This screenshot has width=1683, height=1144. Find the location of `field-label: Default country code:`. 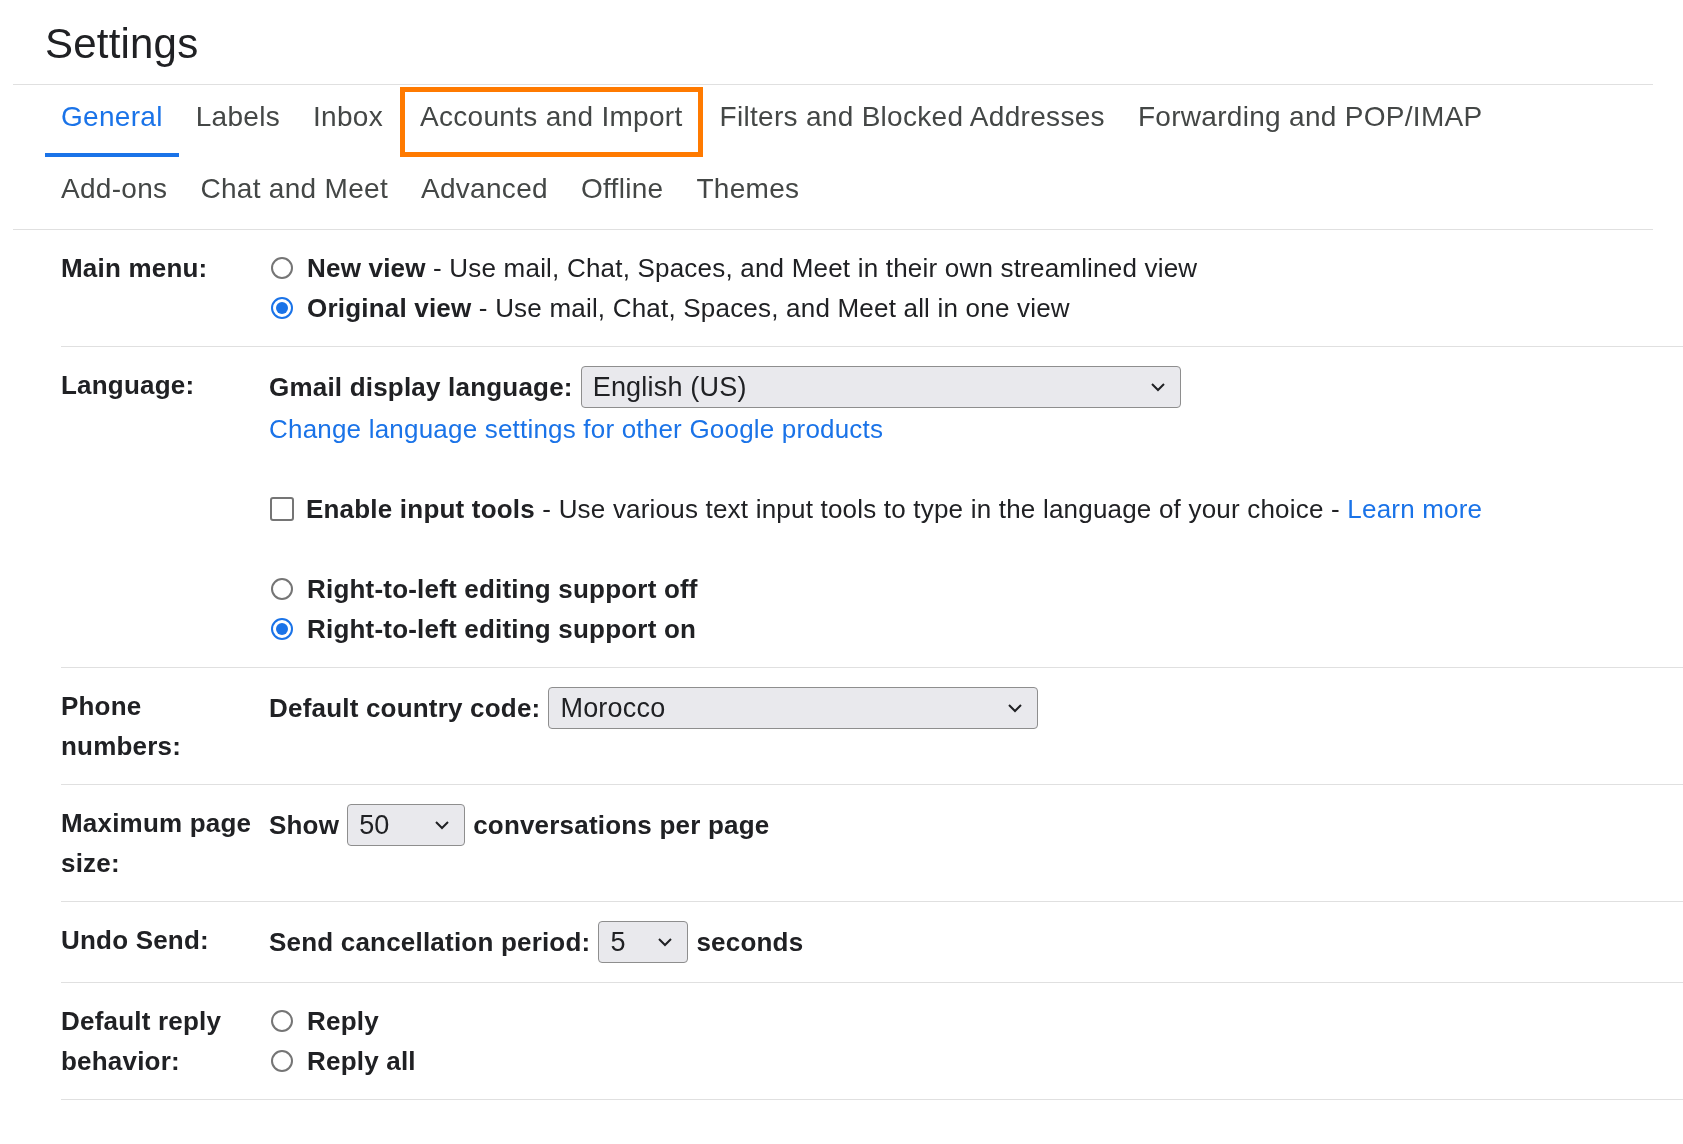

field-label: Default country code: is located at coordinates (405, 708).